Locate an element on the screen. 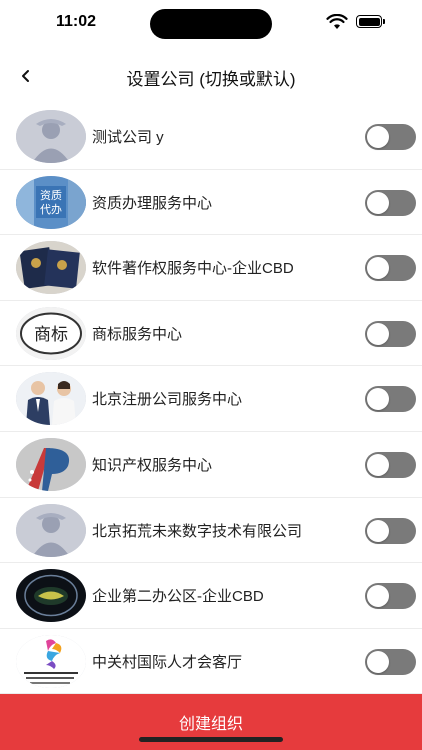 This screenshot has width=422, height=750. company-name: 中关村国际人才会客厅 is located at coordinates (167, 662).